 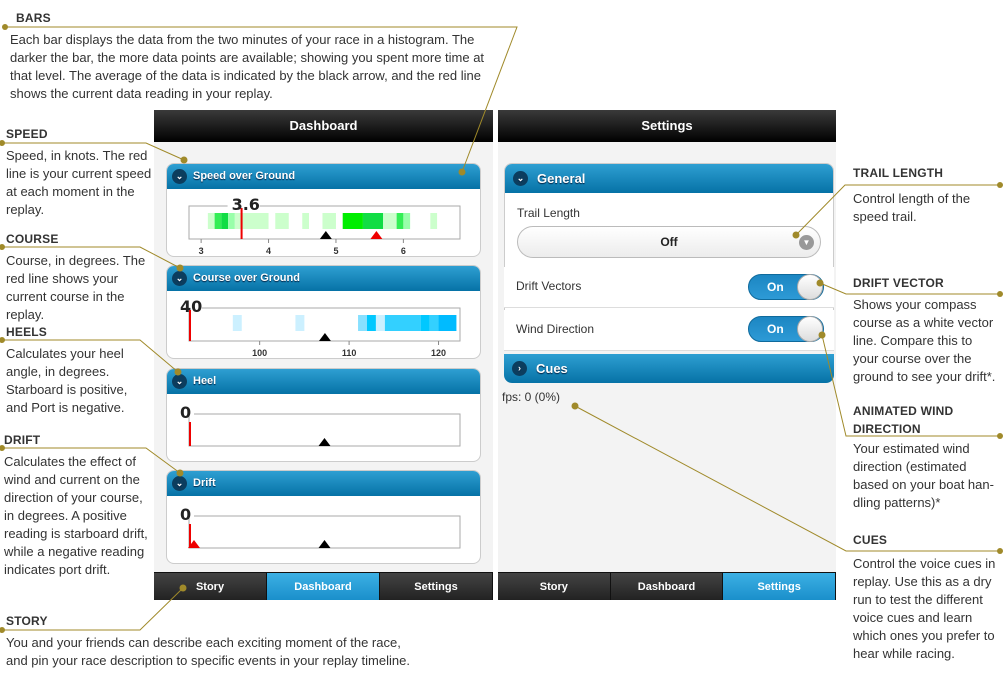 What do you see at coordinates (669, 242) in the screenshot?
I see `trail-length-select: Off ▼` at bounding box center [669, 242].